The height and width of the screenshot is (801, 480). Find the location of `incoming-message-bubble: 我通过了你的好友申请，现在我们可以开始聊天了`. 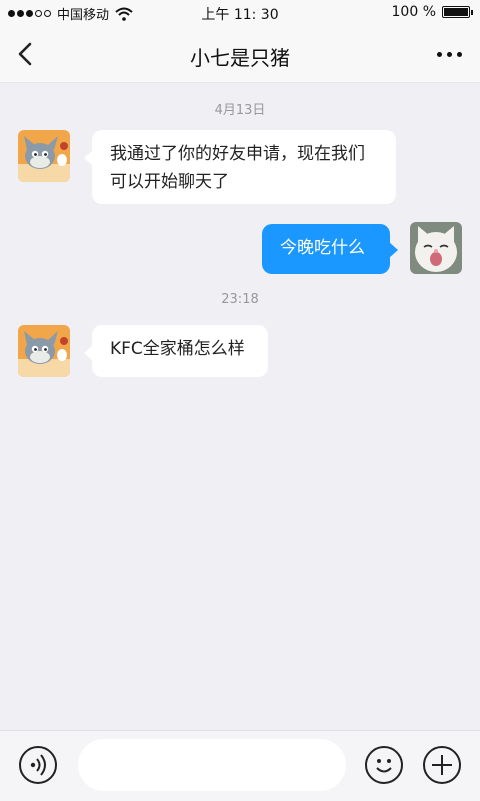

incoming-message-bubble: 我通过了你的好友申请，现在我们可以开始聊天了 is located at coordinates (240, 167).